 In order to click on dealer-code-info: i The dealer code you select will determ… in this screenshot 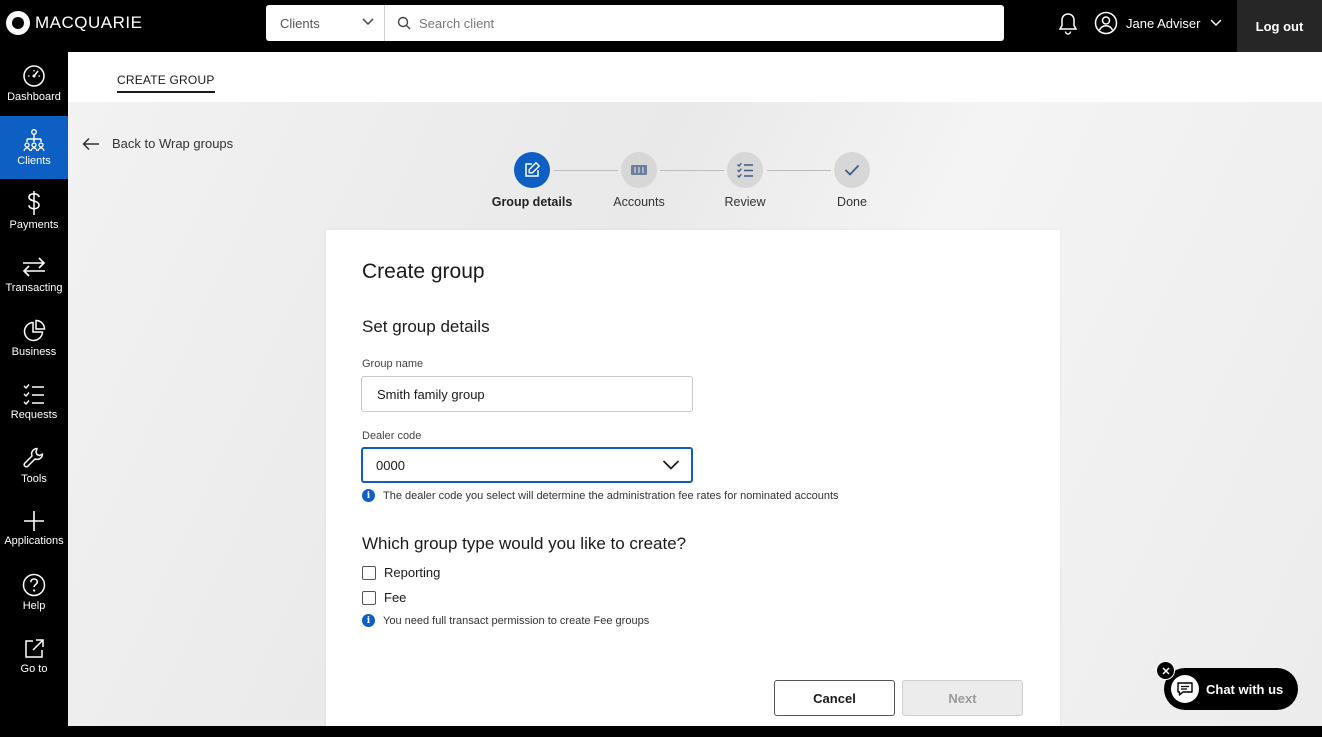, I will do `click(600, 495)`.